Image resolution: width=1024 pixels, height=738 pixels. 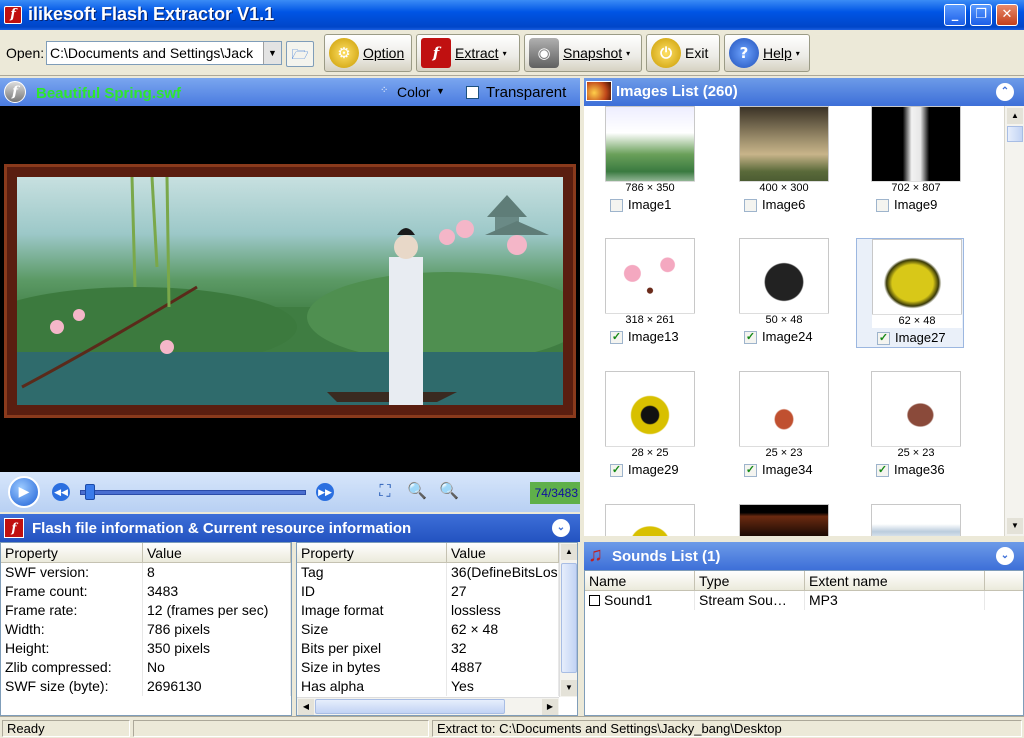 I want to click on column-header: Name, so click(x=640, y=580).